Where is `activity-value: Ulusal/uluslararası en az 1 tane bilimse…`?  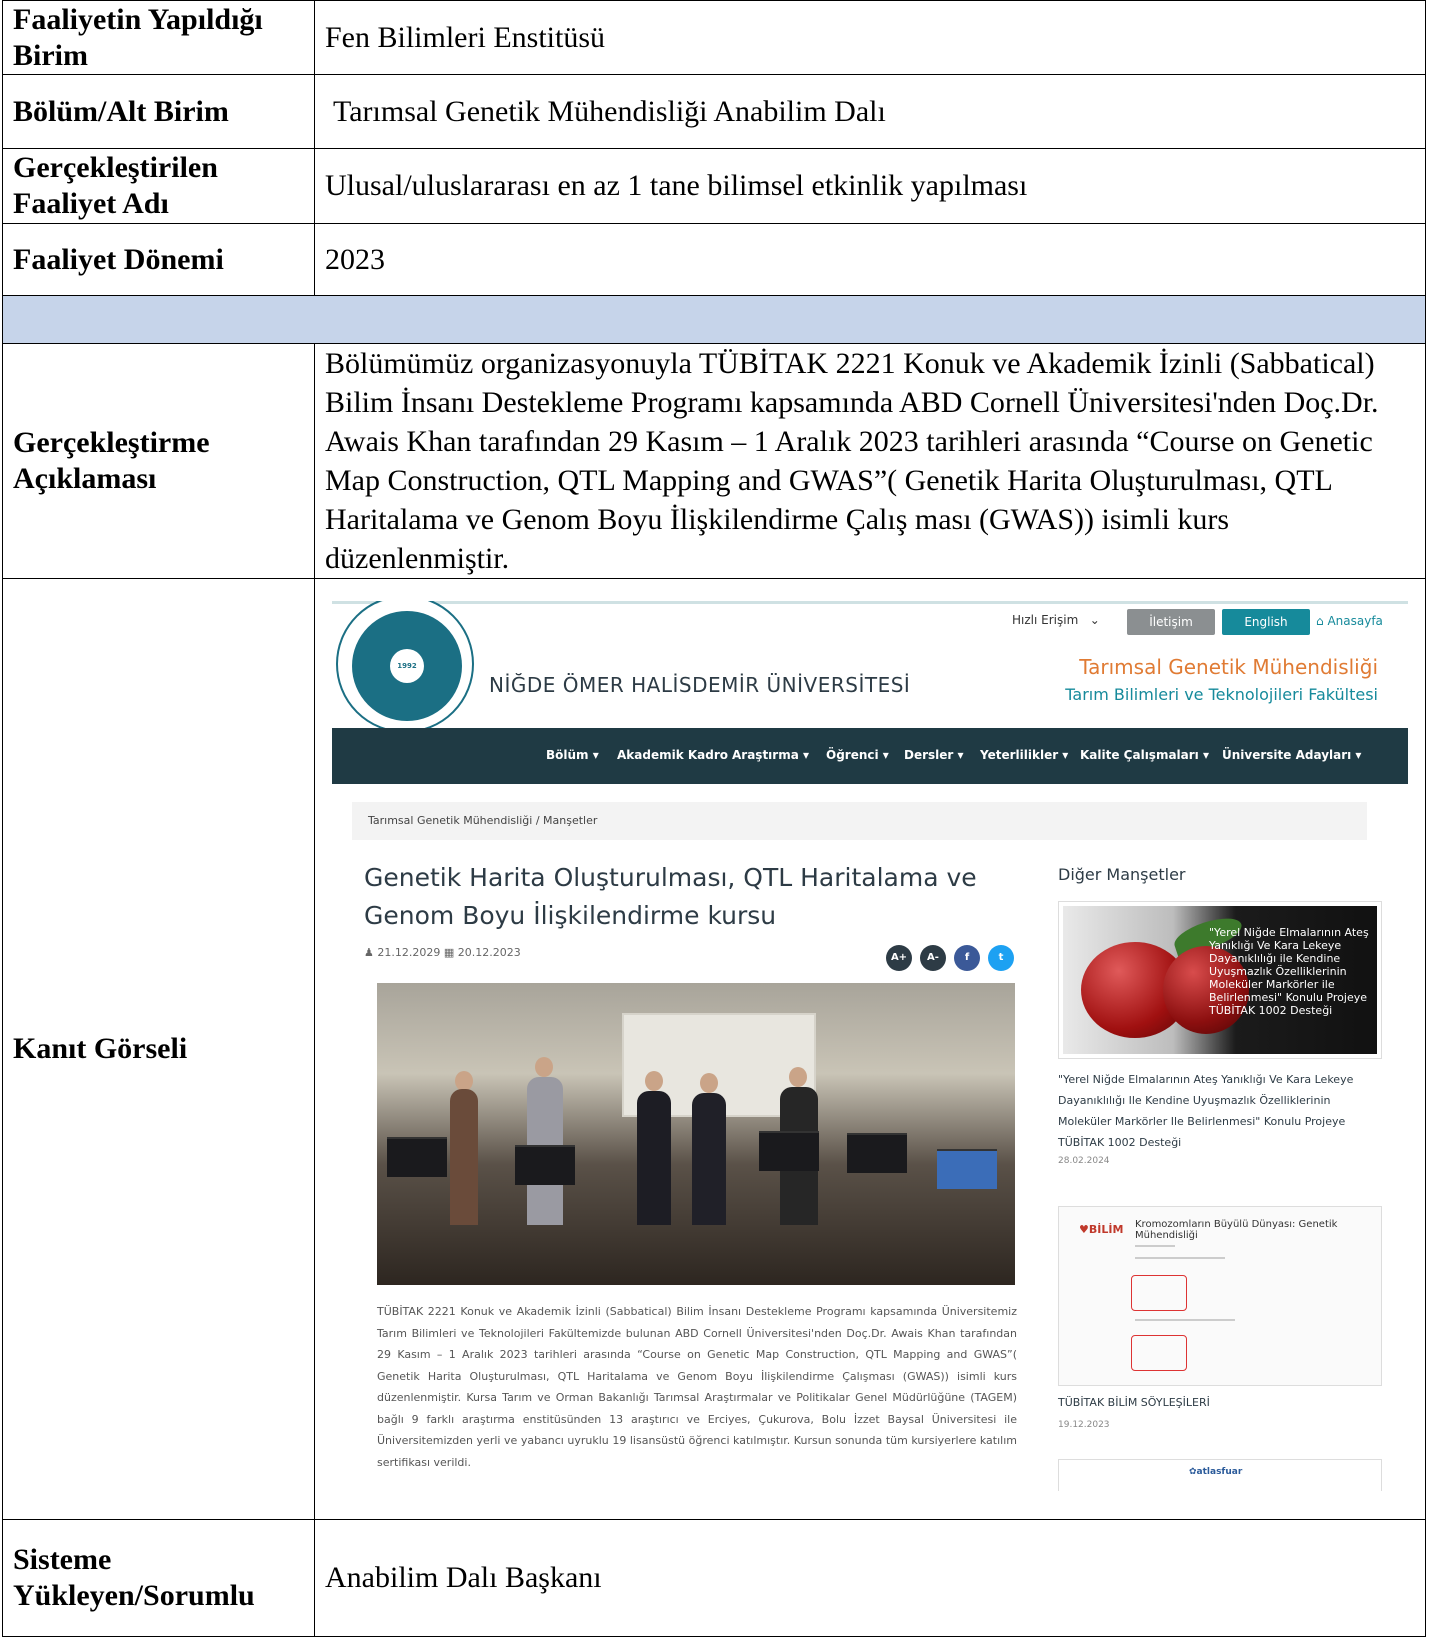 activity-value: Ulusal/uluslararası en az 1 tane bilimse… is located at coordinates (870, 186).